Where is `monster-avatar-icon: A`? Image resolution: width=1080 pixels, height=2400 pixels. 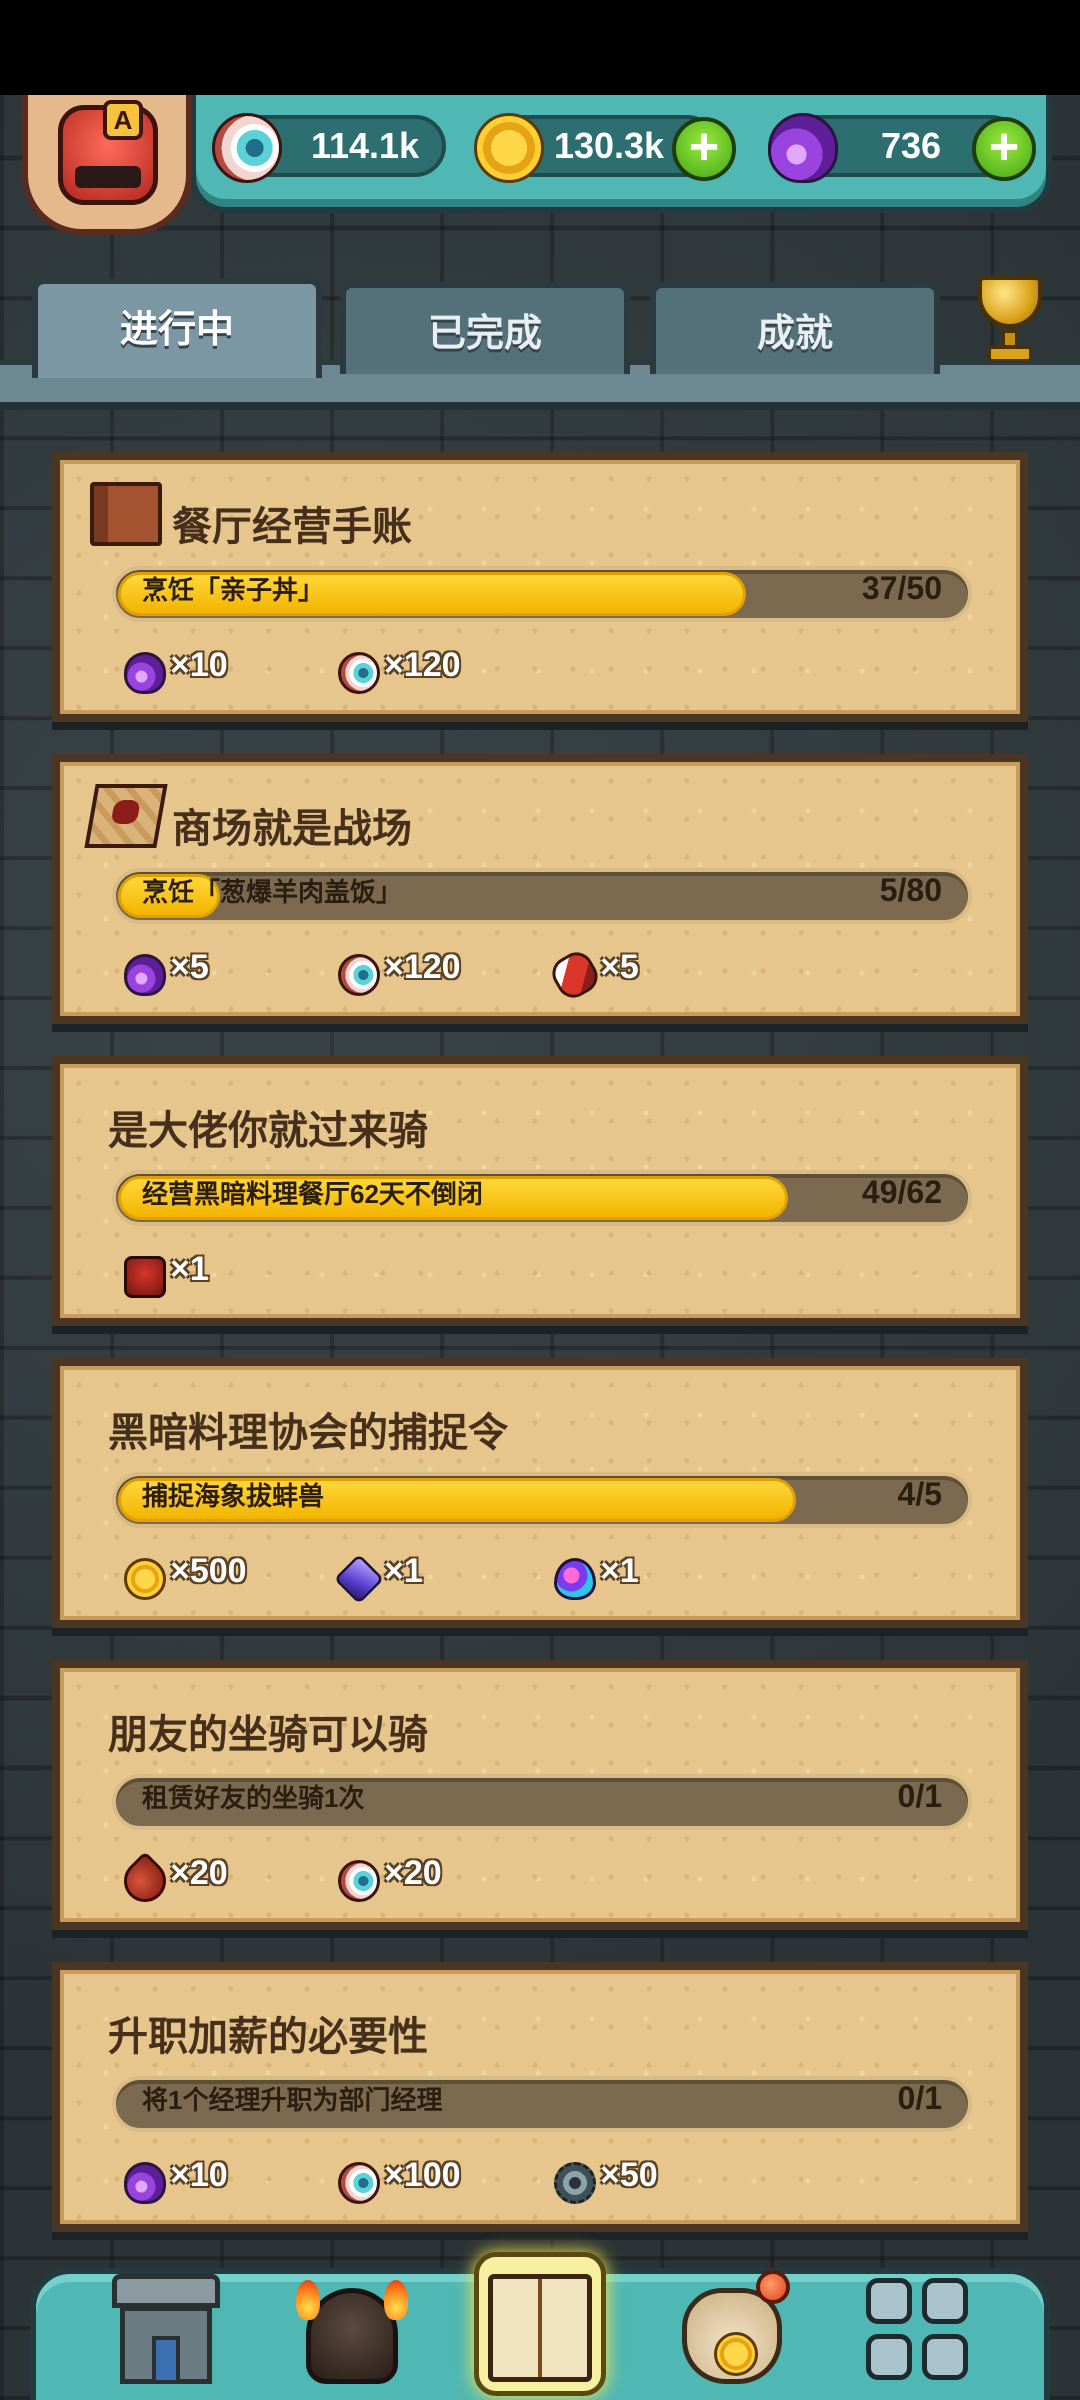 monster-avatar-icon: A is located at coordinates (108, 152).